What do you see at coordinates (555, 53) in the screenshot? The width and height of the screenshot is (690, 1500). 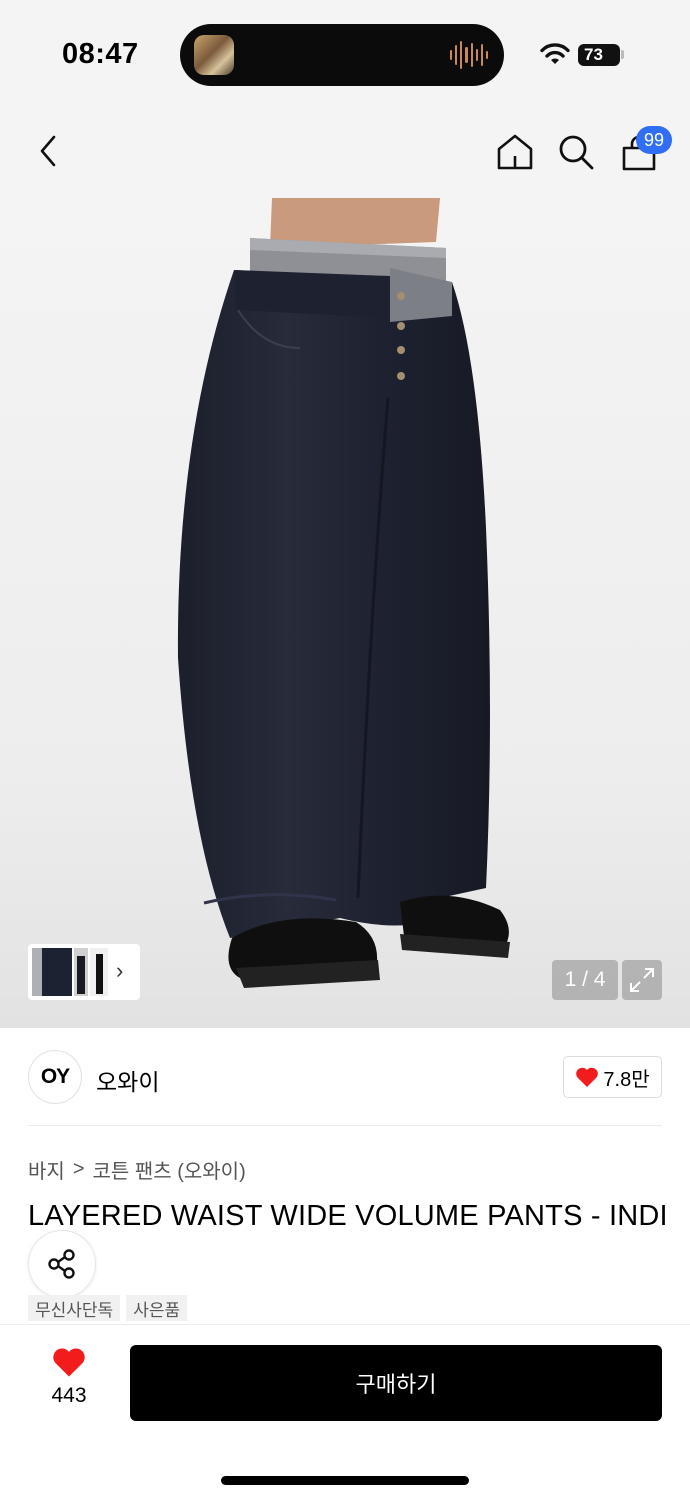 I see `wifi-icon` at bounding box center [555, 53].